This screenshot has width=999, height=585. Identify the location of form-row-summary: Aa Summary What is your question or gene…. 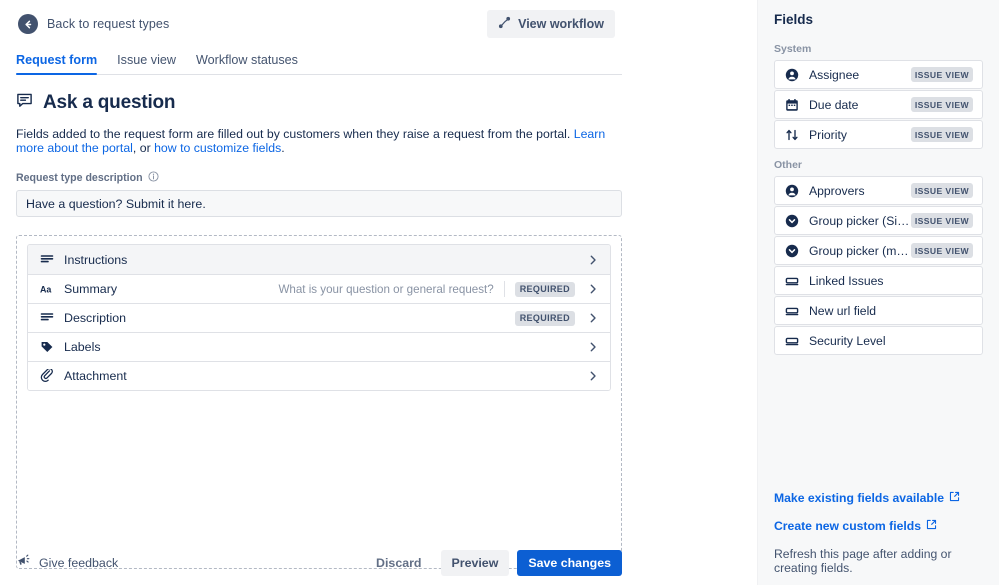
(319, 289).